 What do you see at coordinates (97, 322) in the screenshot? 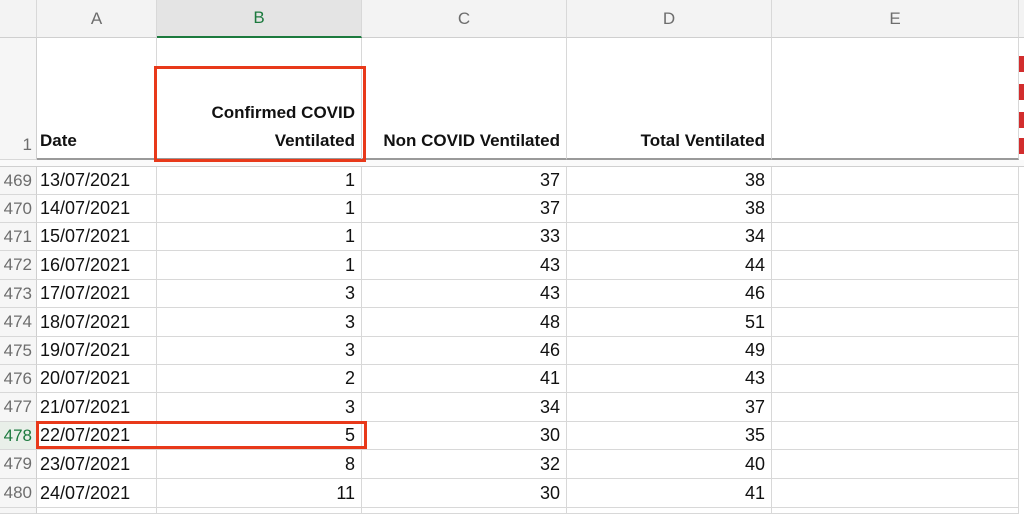
I see `date-cell: 18/07/2021` at bounding box center [97, 322].